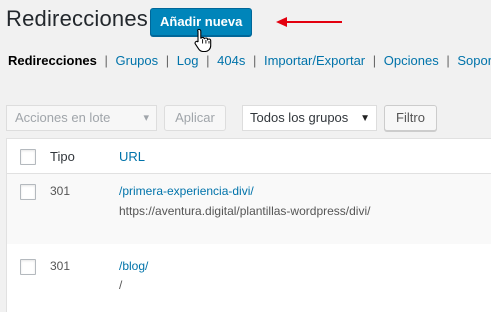  What do you see at coordinates (299, 117) in the screenshot?
I see `group-filter-value: Todos los grupos` at bounding box center [299, 117].